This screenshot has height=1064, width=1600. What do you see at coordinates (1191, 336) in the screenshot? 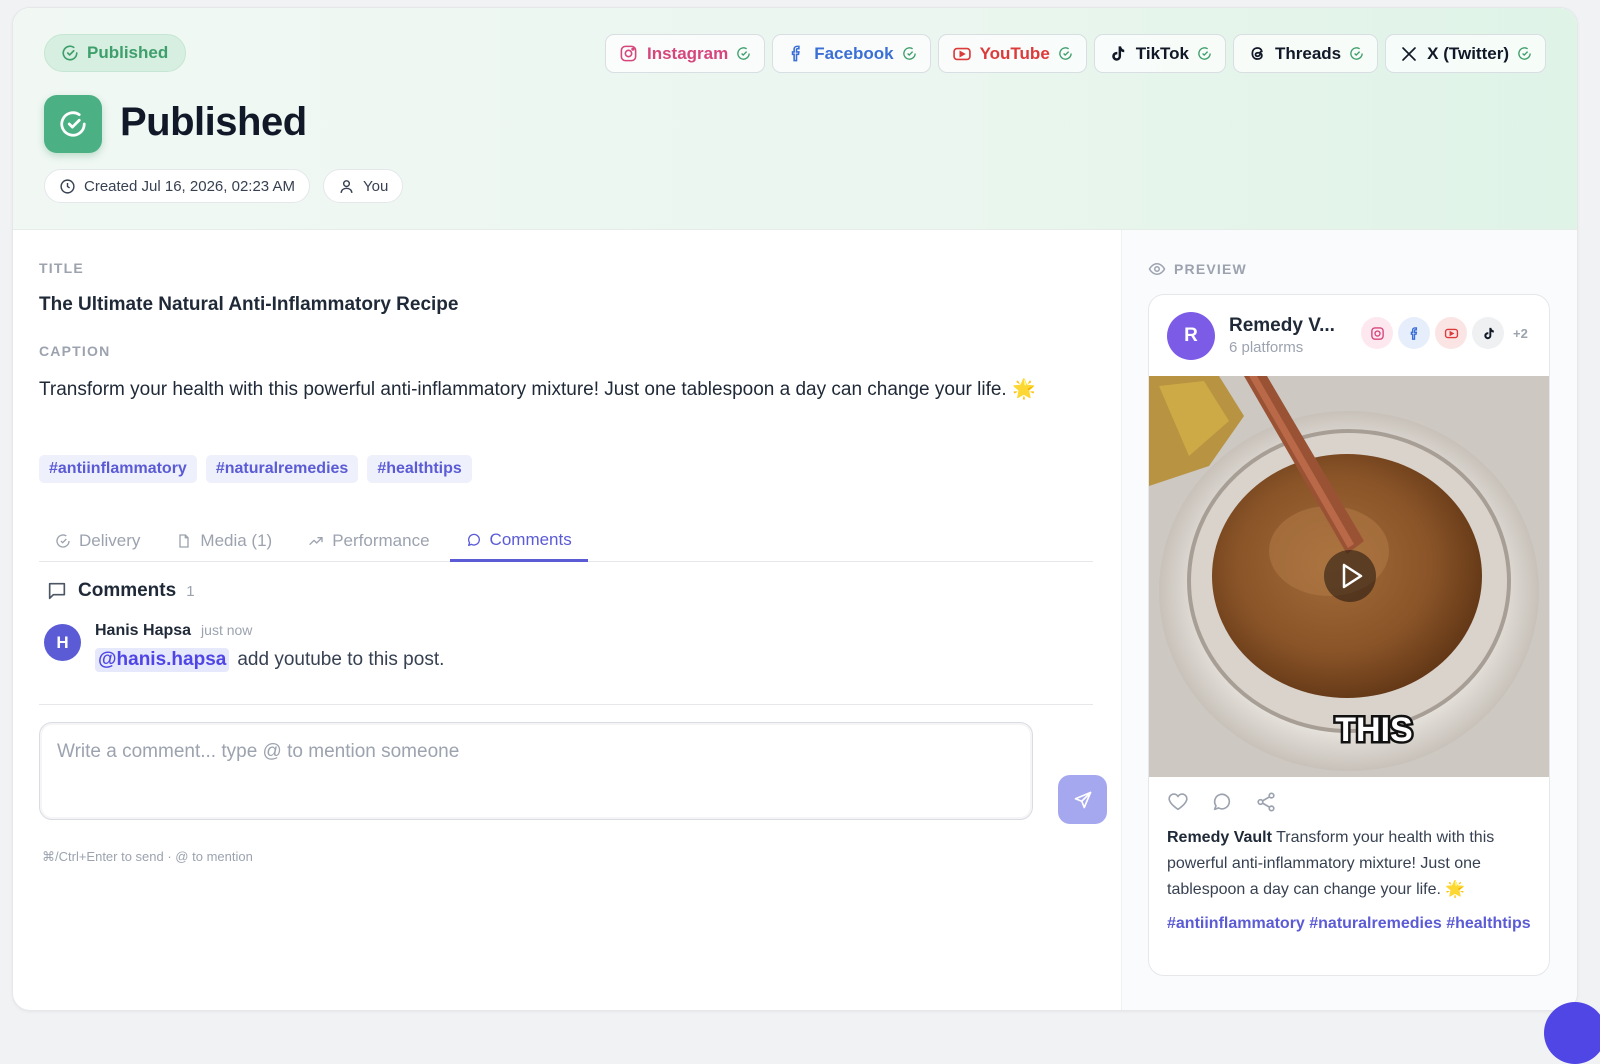
I see `avatar: R` at bounding box center [1191, 336].